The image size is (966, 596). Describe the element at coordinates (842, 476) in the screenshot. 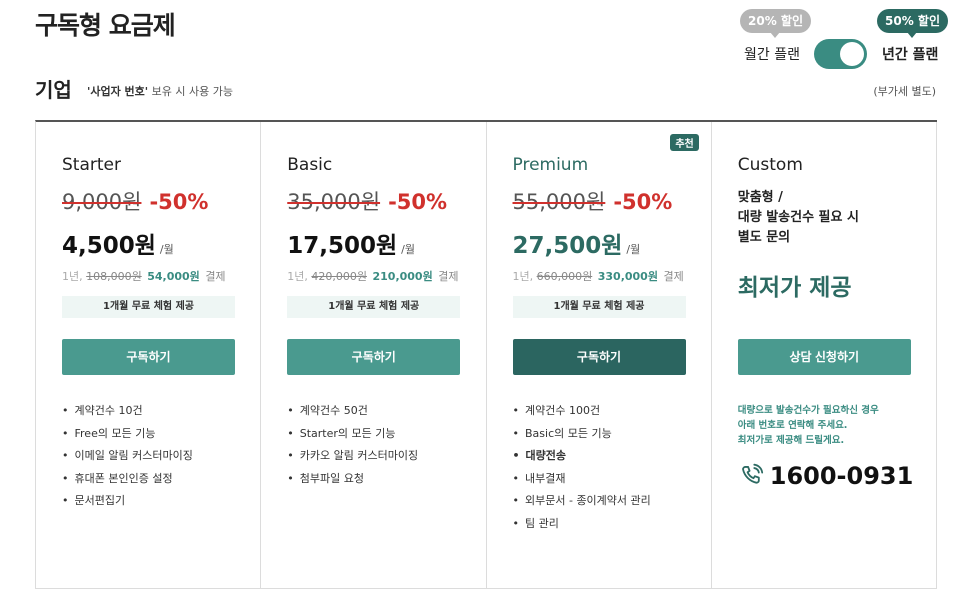

I see `phone-number: 1600-0931` at that location.